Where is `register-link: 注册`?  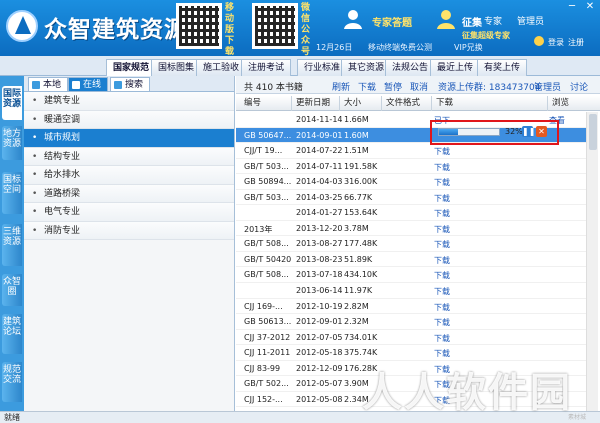
register-link: 注册 is located at coordinates (576, 42).